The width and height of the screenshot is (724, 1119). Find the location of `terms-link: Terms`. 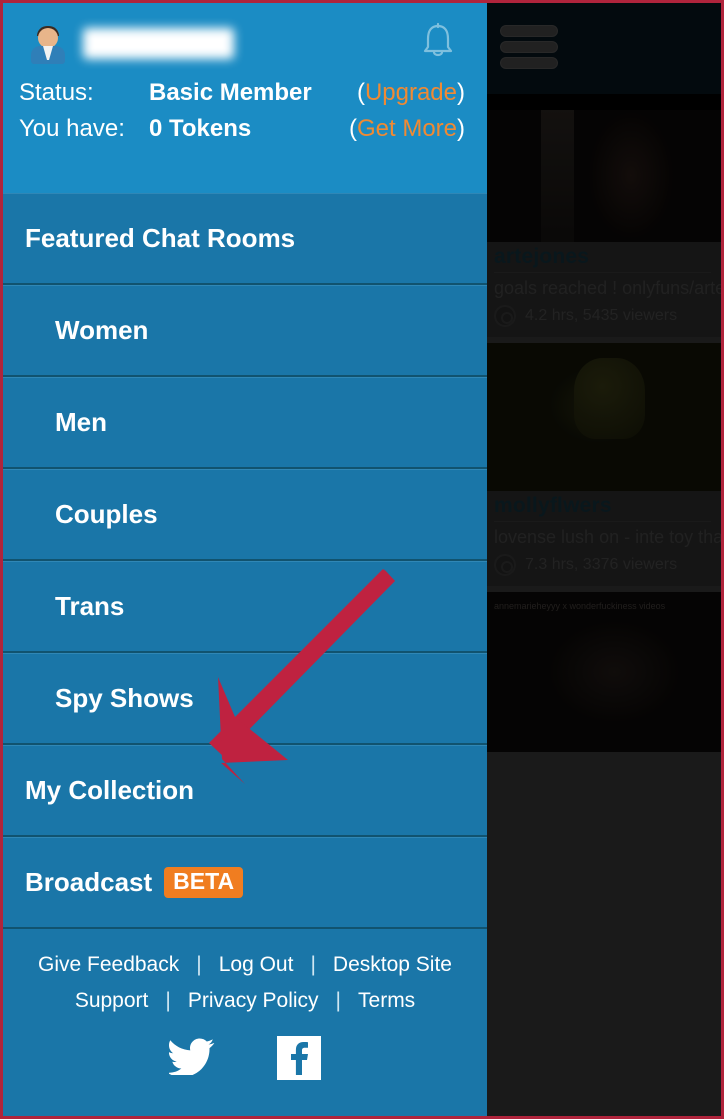

terms-link: Terms is located at coordinates (386, 1001).